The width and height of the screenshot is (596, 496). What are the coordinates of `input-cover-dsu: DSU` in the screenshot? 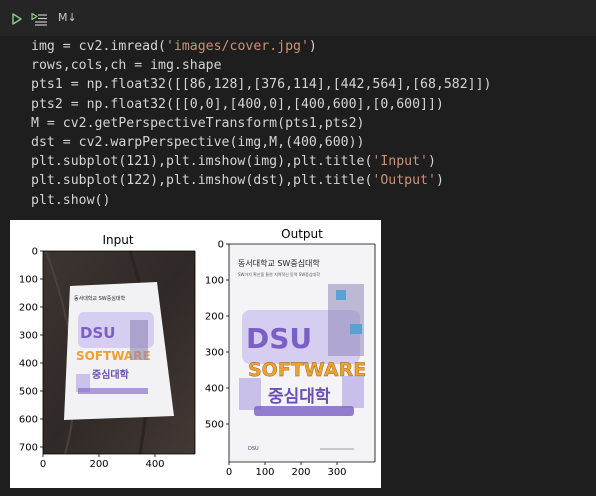 It's located at (97, 333).